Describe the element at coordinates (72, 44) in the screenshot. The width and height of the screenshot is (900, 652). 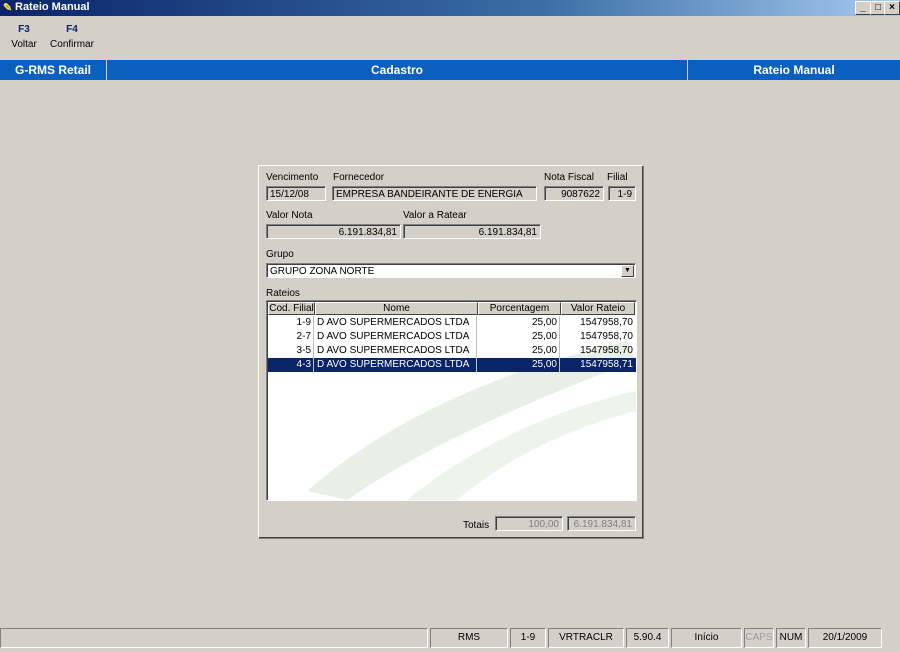
I see `confirmar-label: Confirmar` at that location.